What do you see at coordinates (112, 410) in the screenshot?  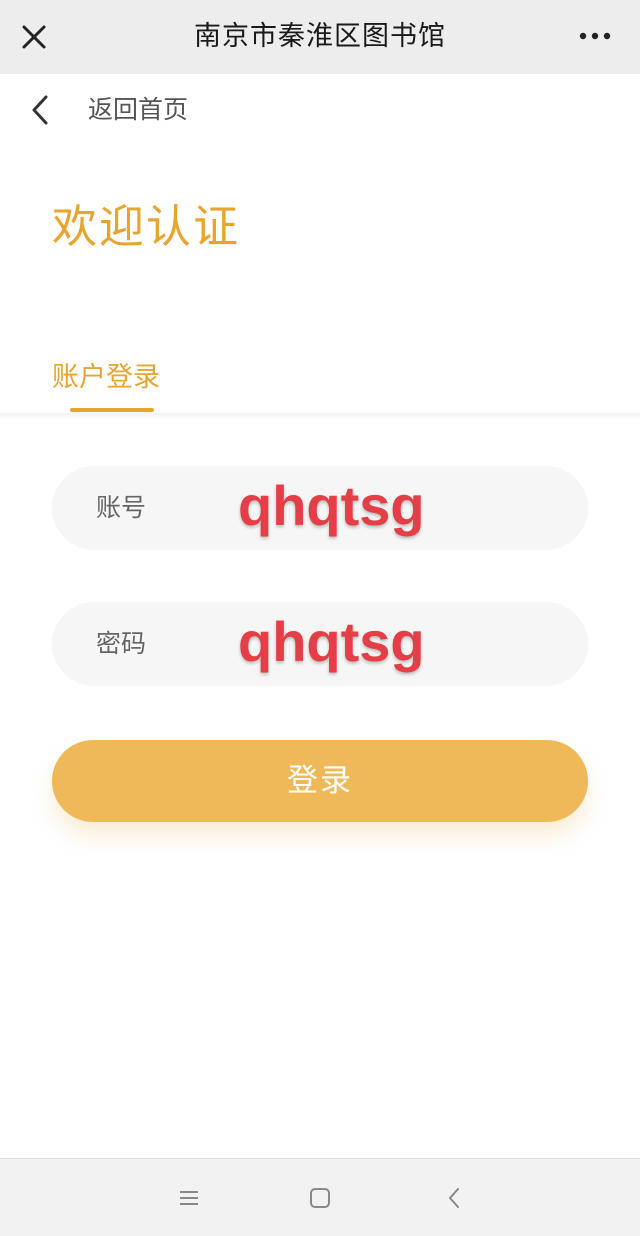 I see `active-tab-indicator` at bounding box center [112, 410].